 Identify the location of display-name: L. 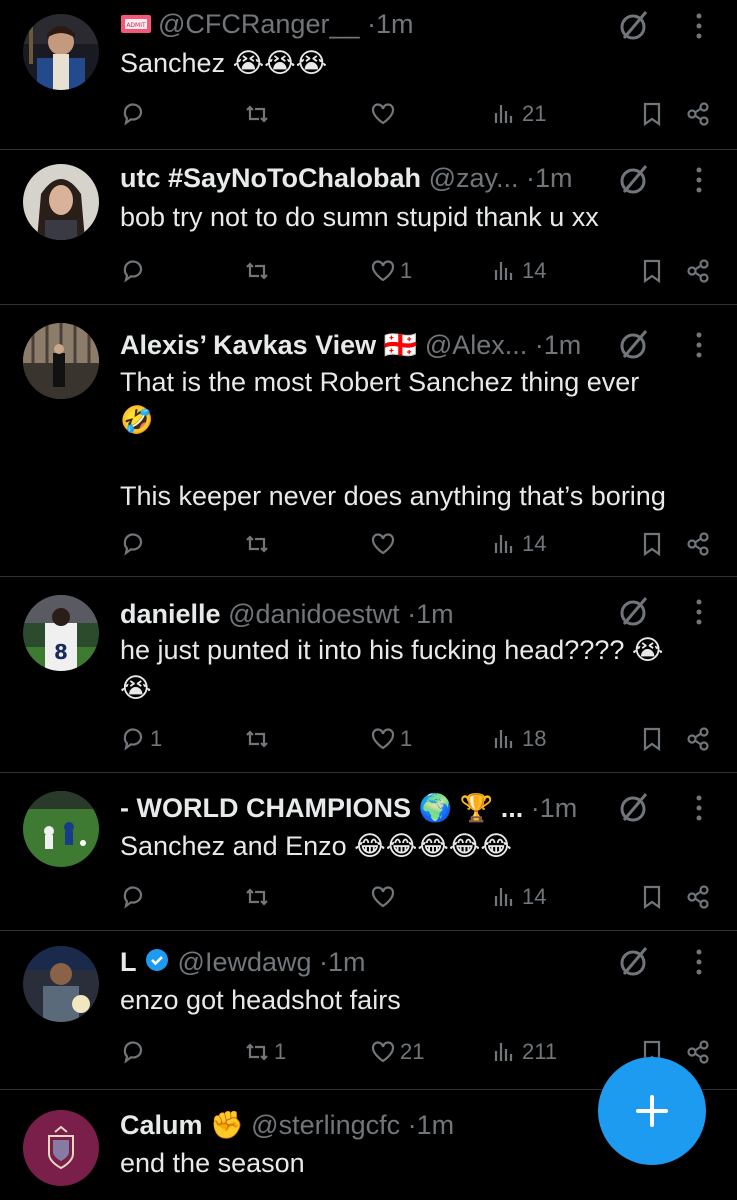
(128, 962).